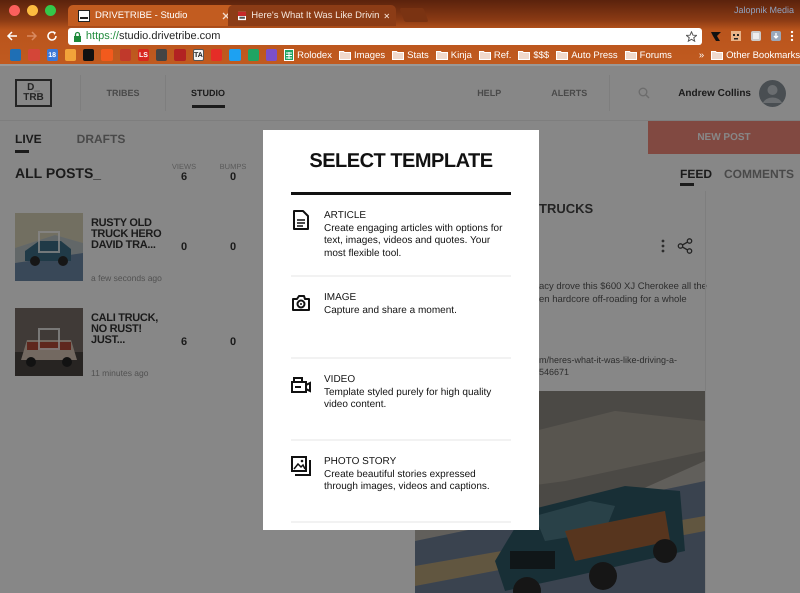 The height and width of the screenshot is (593, 800). What do you see at coordinates (385, 36) in the screenshot?
I see `address-bar: https://studio.drivetribe.com` at bounding box center [385, 36].